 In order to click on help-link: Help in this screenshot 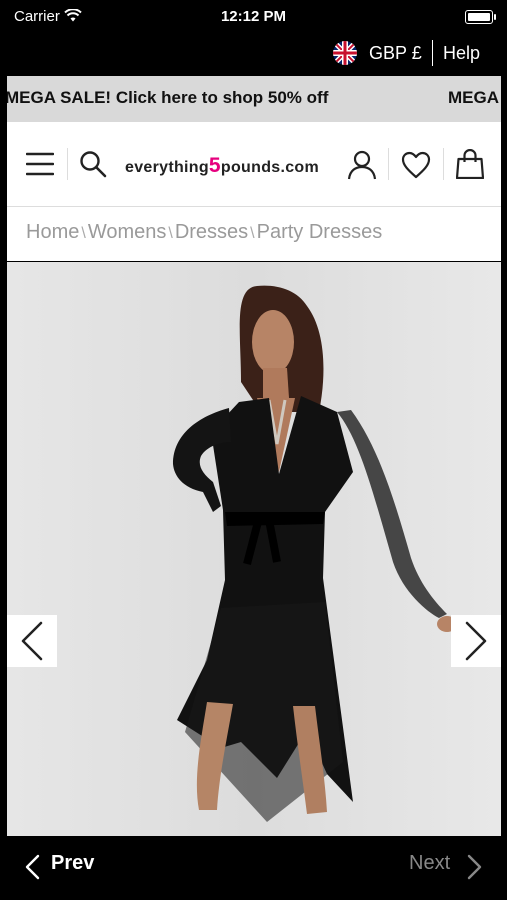, I will do `click(461, 53)`.